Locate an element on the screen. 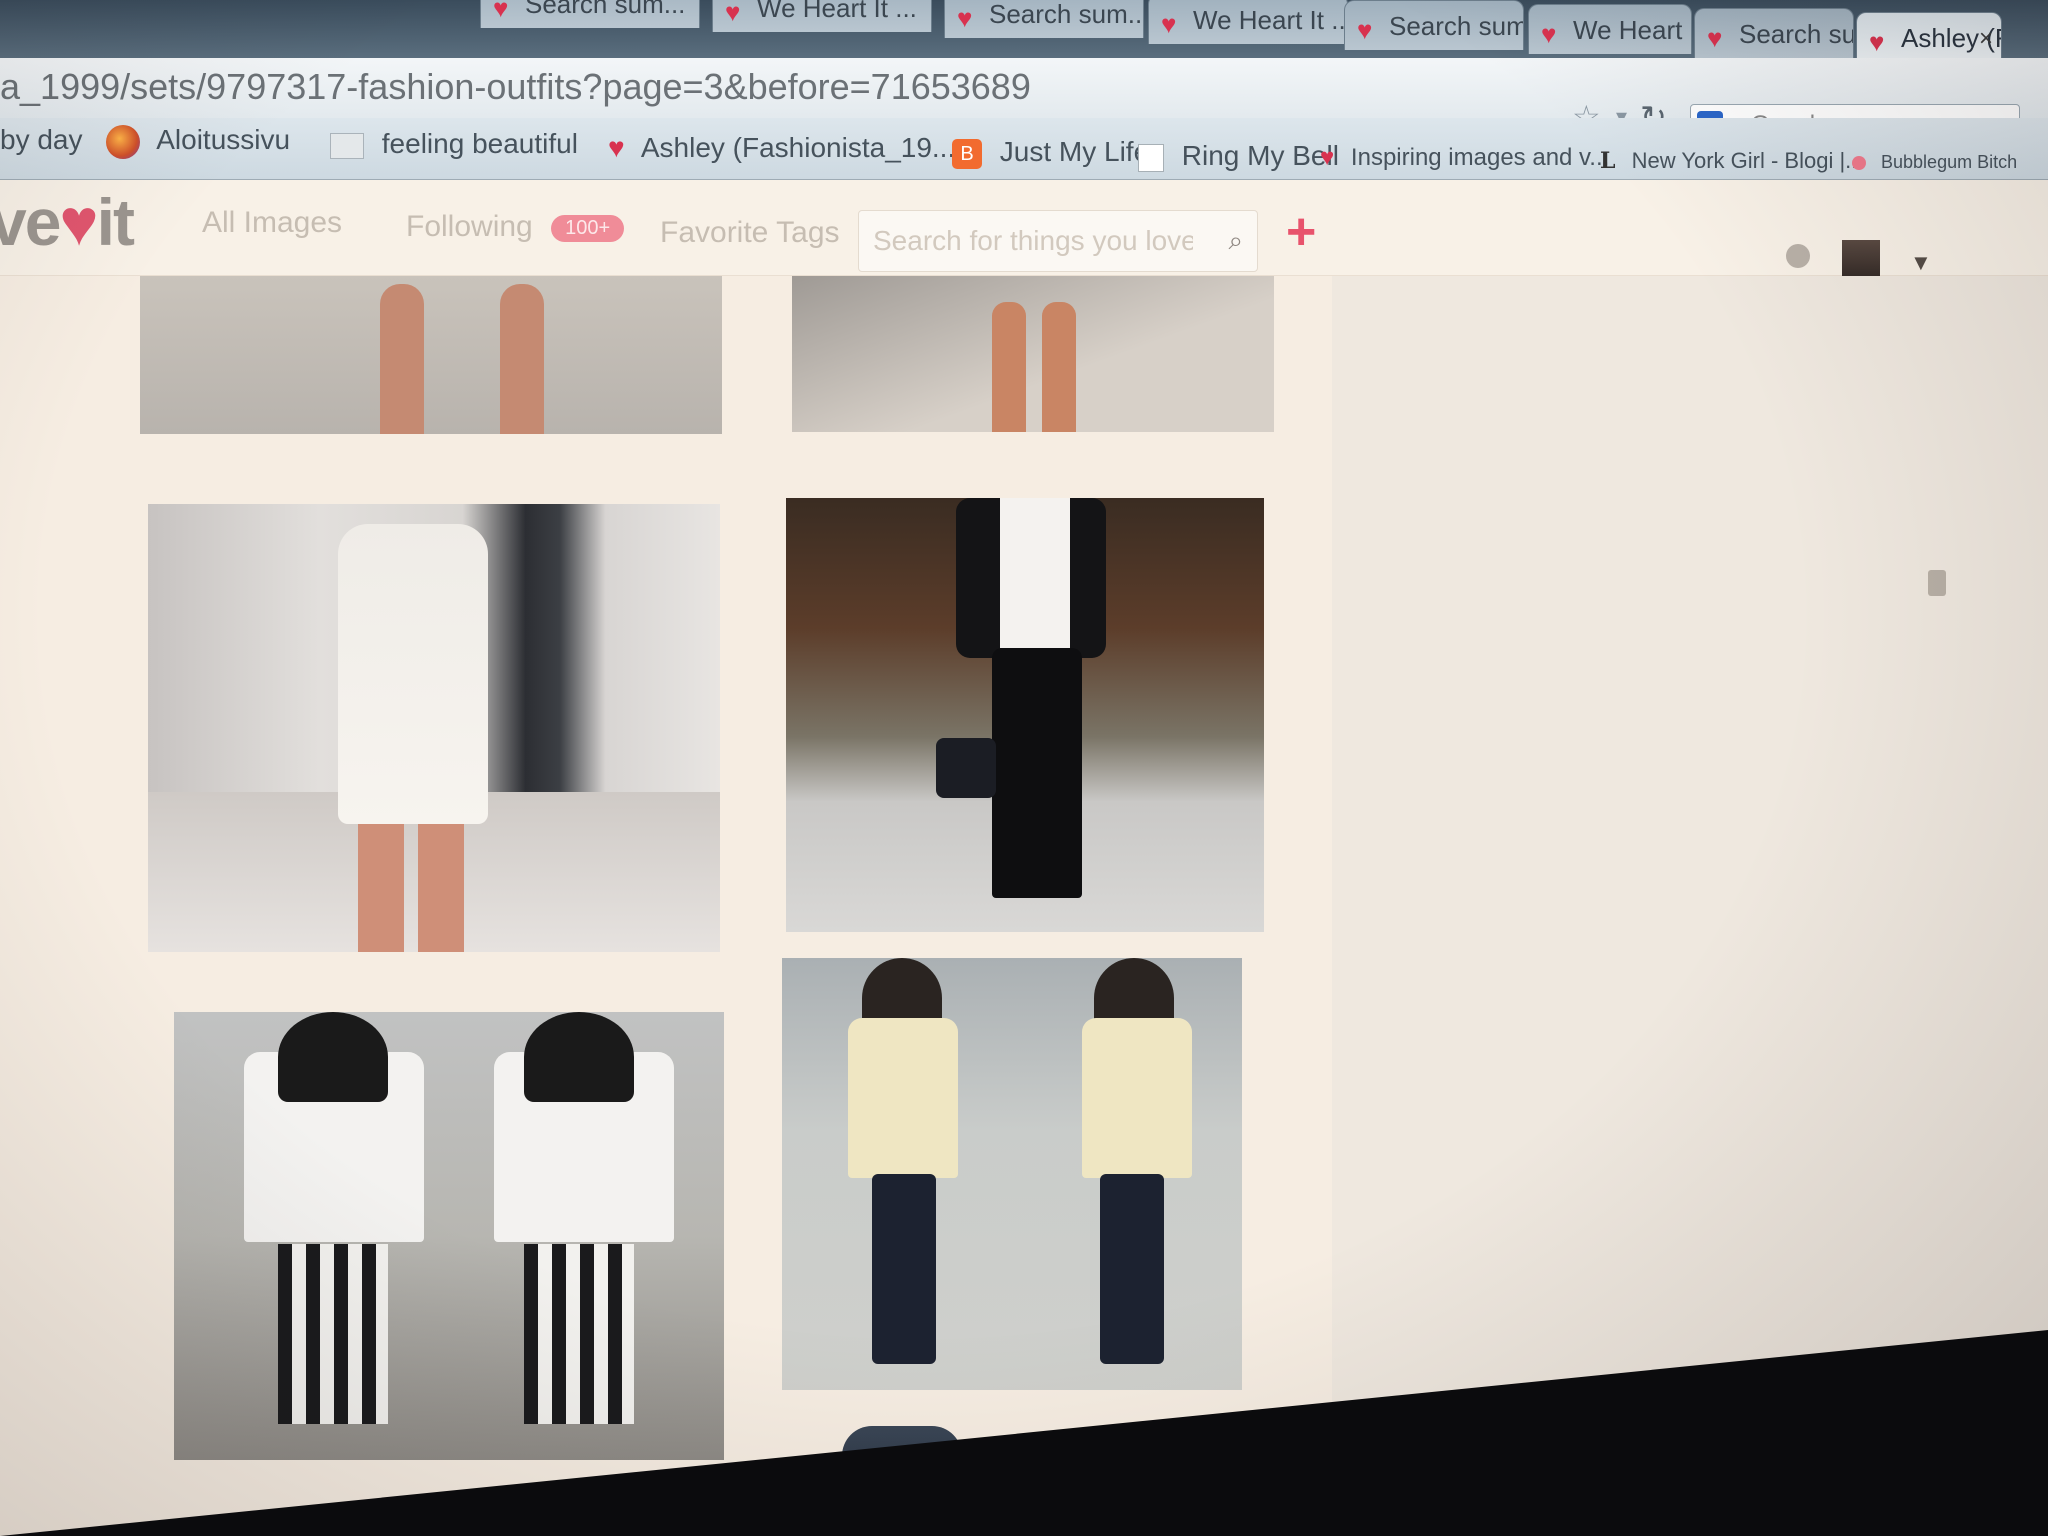  blank-page-icon is located at coordinates (1151, 157).